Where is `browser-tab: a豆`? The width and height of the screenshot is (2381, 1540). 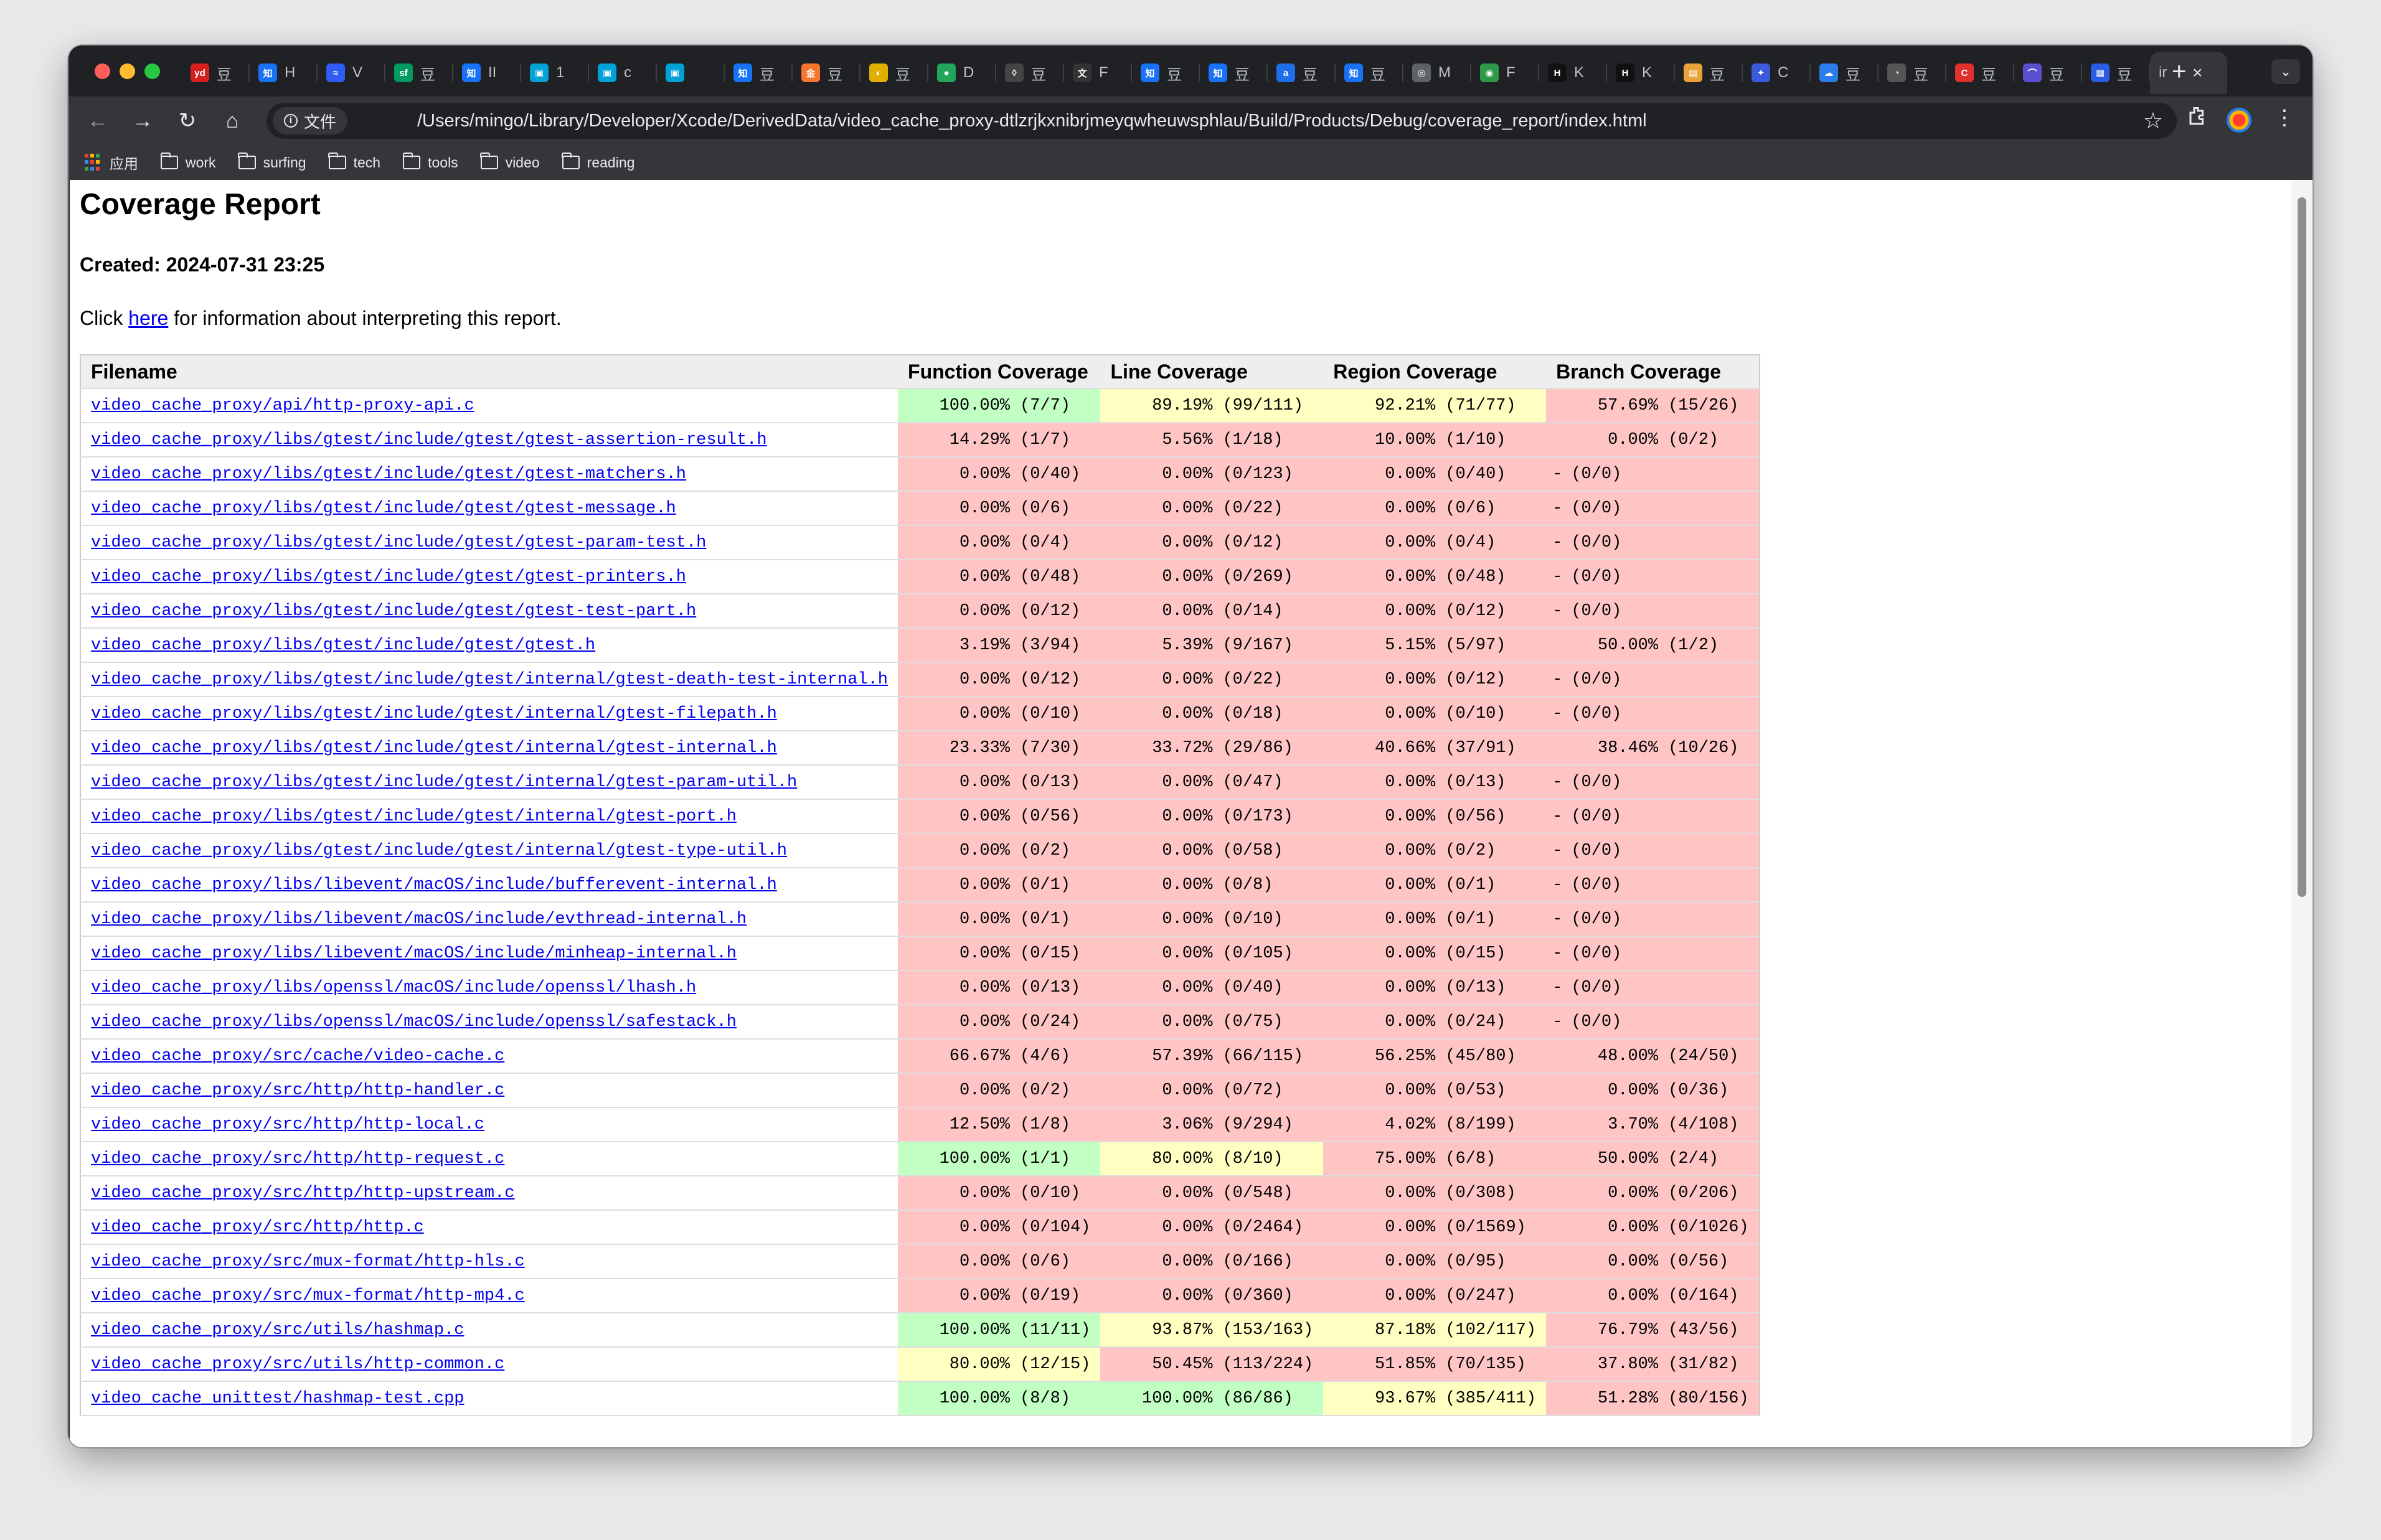
browser-tab: a豆 is located at coordinates (1302, 73).